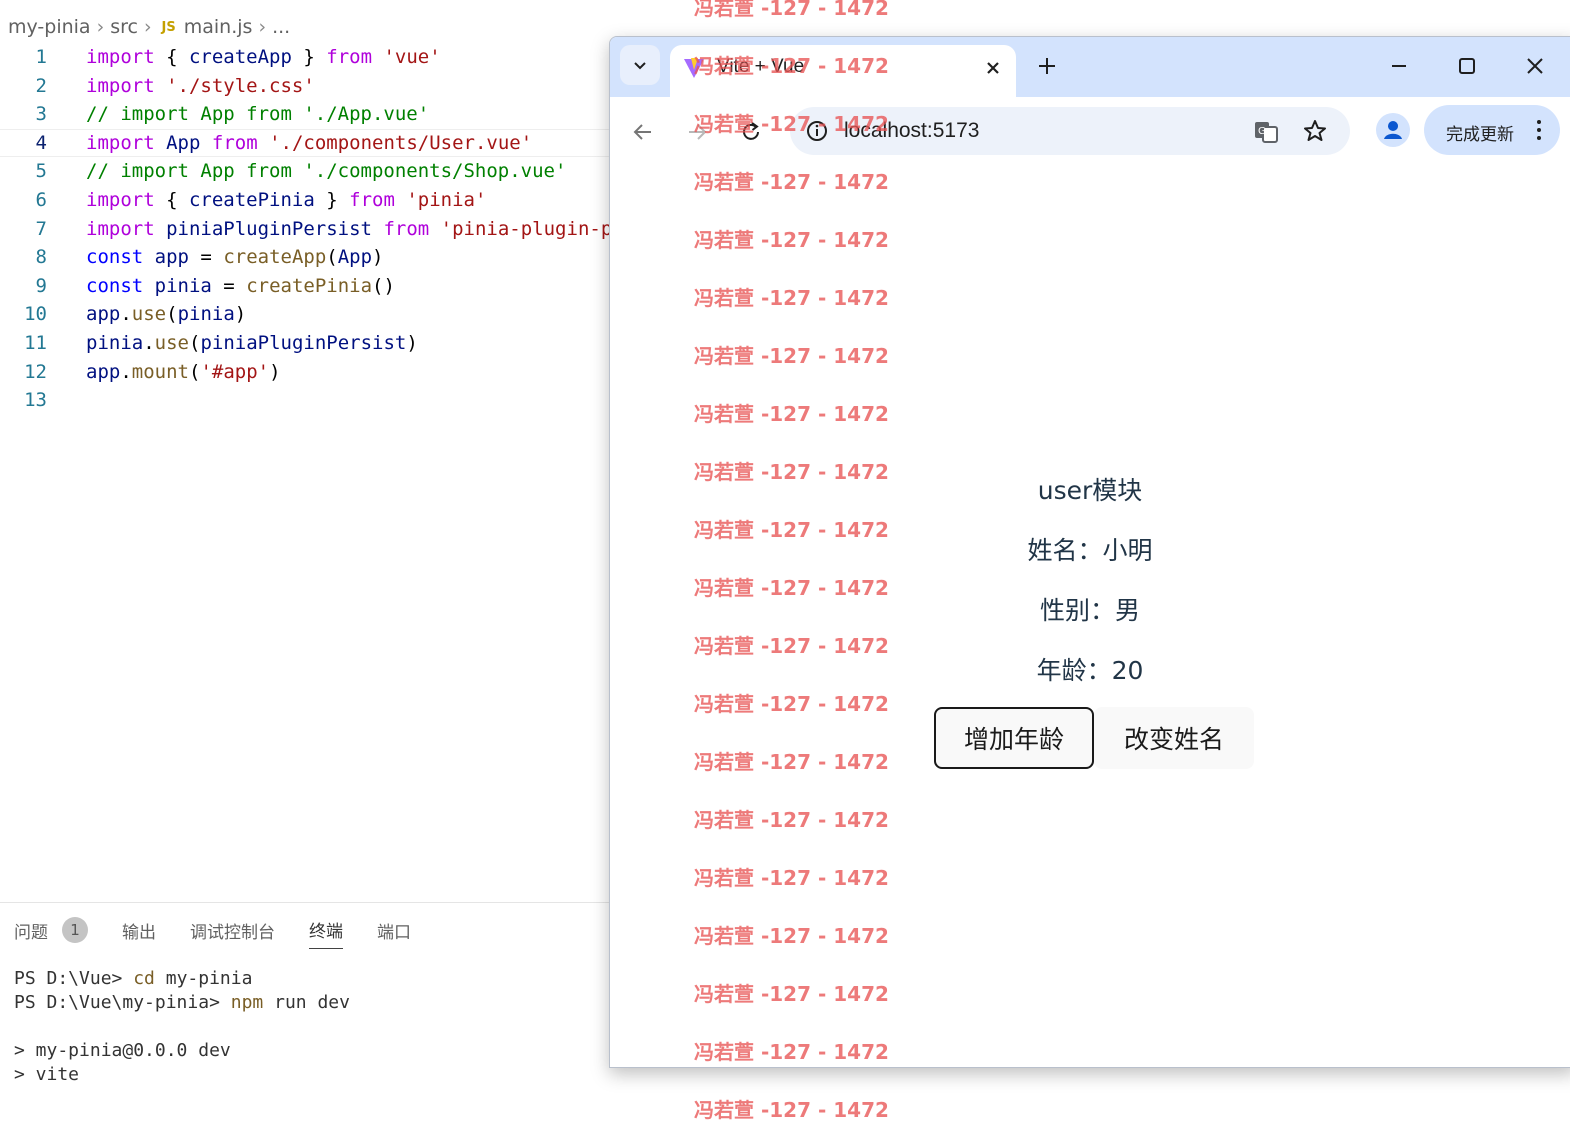  I want to click on maximize-icon, so click(1467, 66).